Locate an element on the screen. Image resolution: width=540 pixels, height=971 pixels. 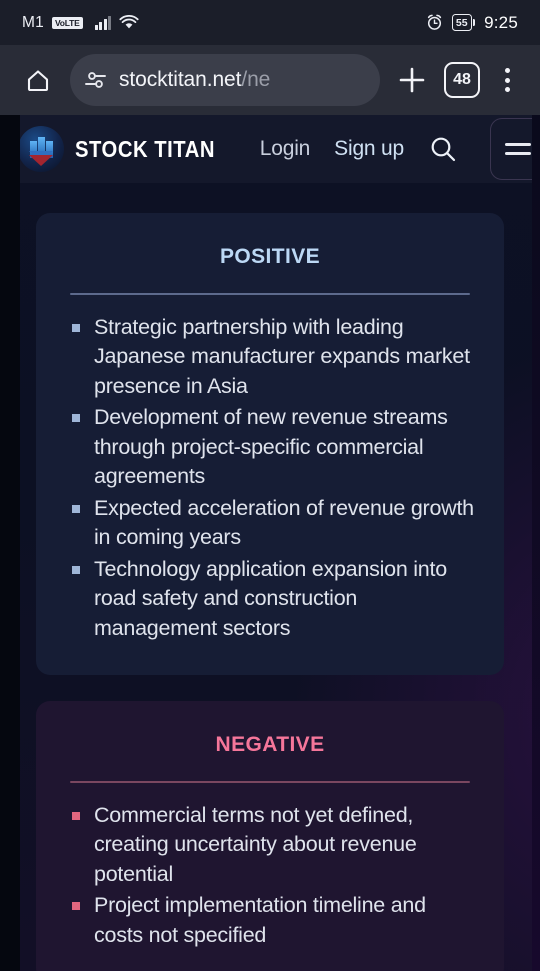
home-icon is located at coordinates (38, 80).